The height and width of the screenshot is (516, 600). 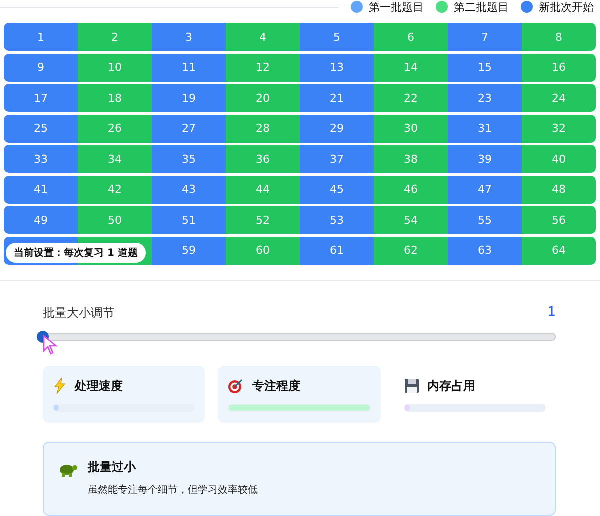 What do you see at coordinates (481, 7) in the screenshot?
I see `legend-label: 第二批题目` at bounding box center [481, 7].